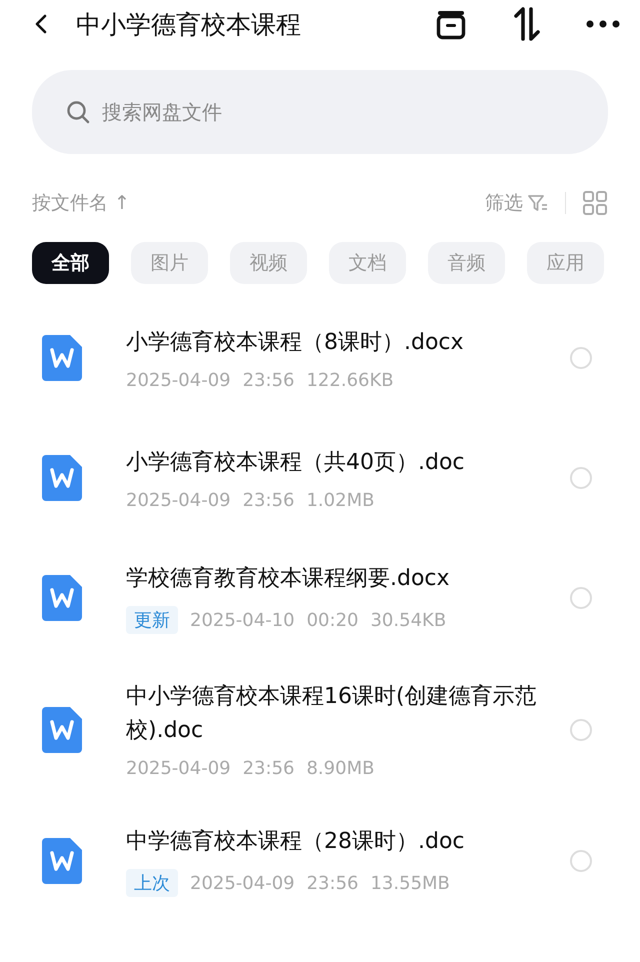 The width and height of the screenshot is (640, 962). I want to click on sort-button: 按文件名 ↑, so click(81, 203).